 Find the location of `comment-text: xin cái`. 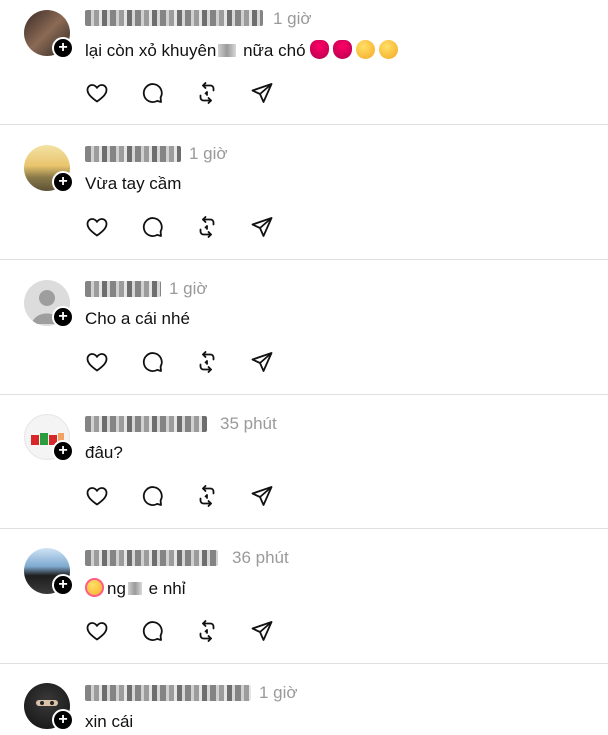

comment-text: xin cái is located at coordinates (109, 721).